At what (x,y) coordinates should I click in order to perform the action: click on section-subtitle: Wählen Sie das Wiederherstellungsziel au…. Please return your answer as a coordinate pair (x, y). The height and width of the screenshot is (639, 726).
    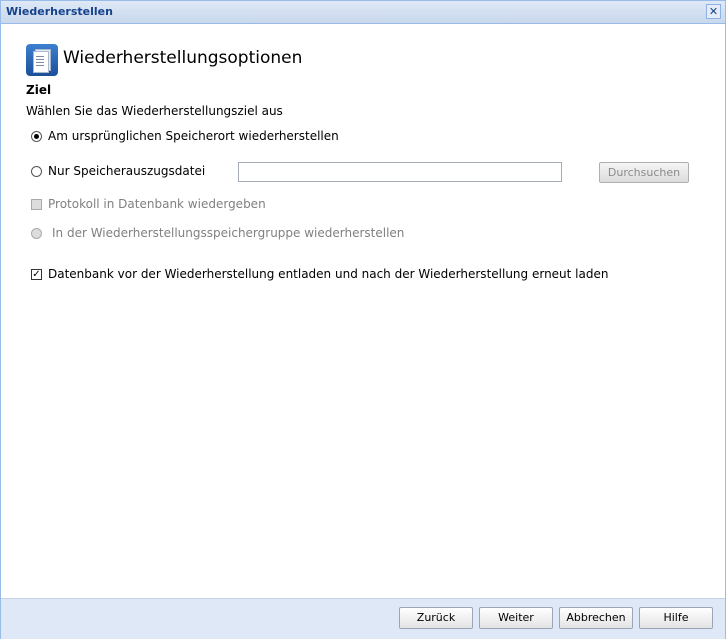
    Looking at the image, I should click on (154, 111).